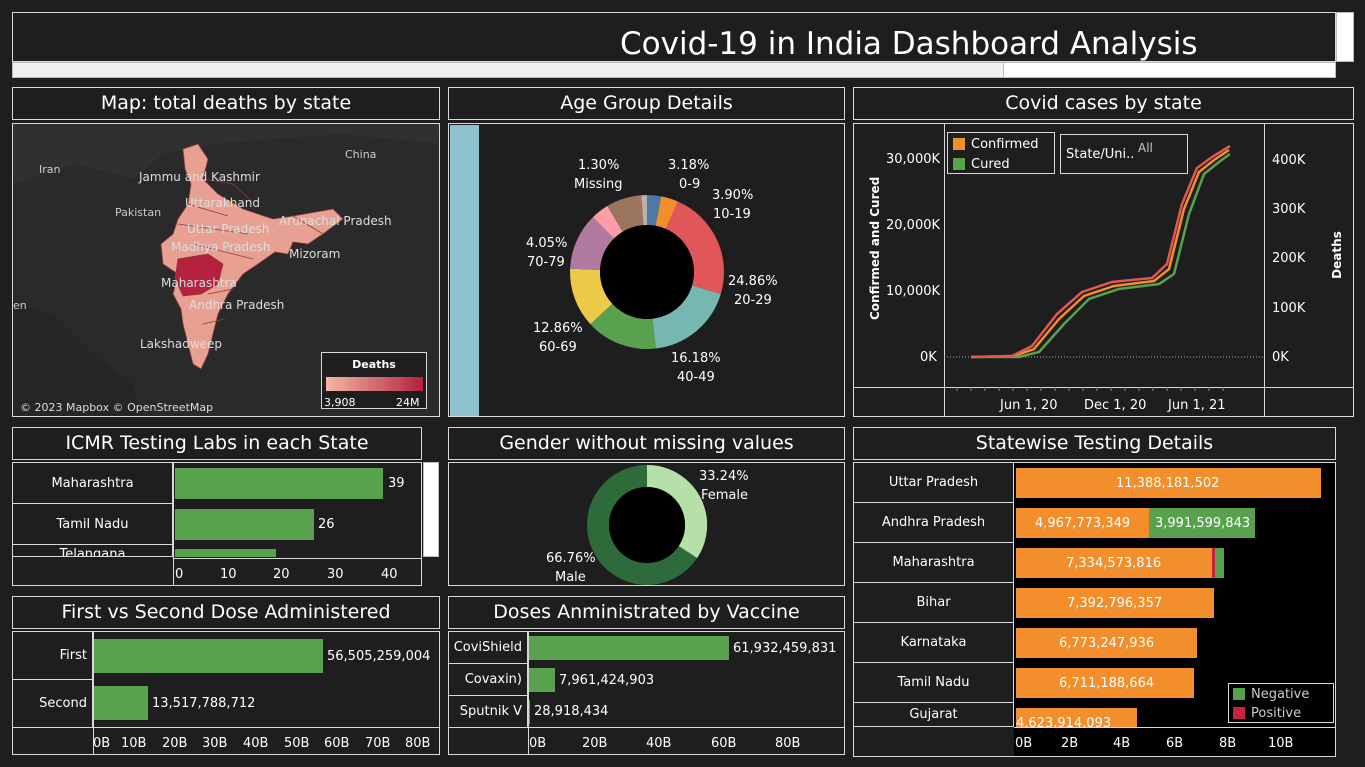  I want to click on dose-tick-70b: 70B, so click(378, 743).